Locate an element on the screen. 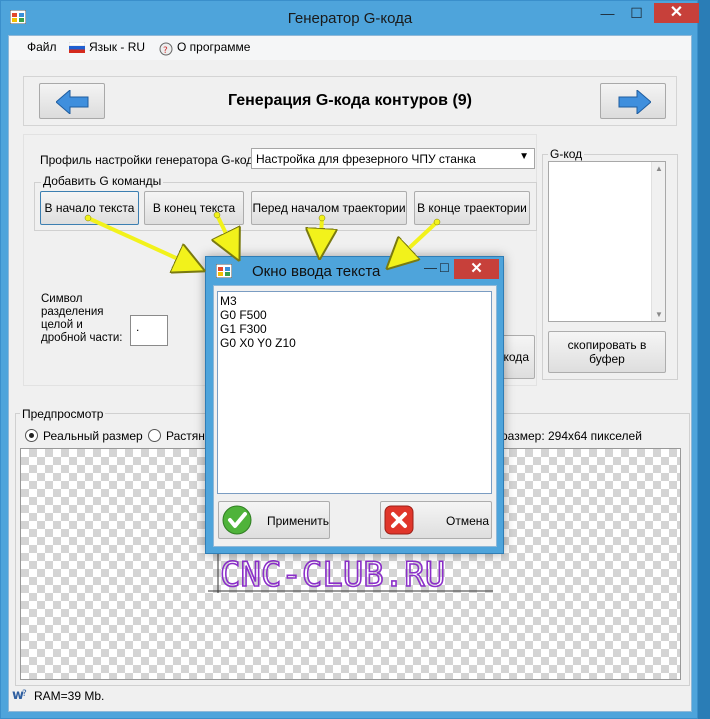 The width and height of the screenshot is (710, 719). arrow-before-path is located at coordinates (321, 234).